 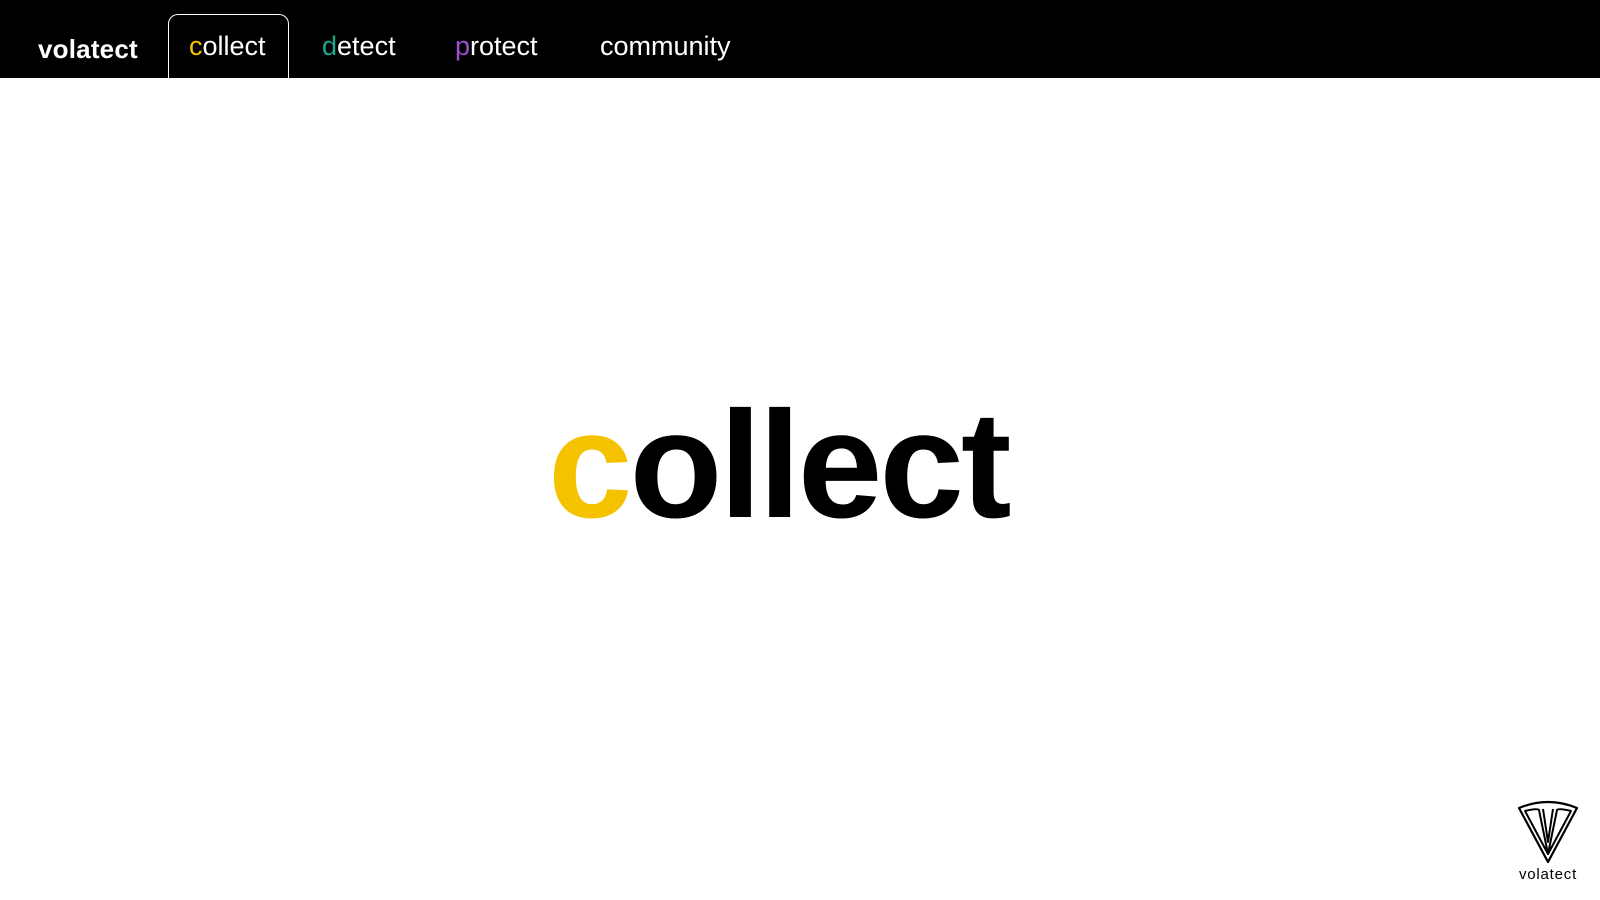 I want to click on footer-logo: volatect, so click(x=1548, y=845).